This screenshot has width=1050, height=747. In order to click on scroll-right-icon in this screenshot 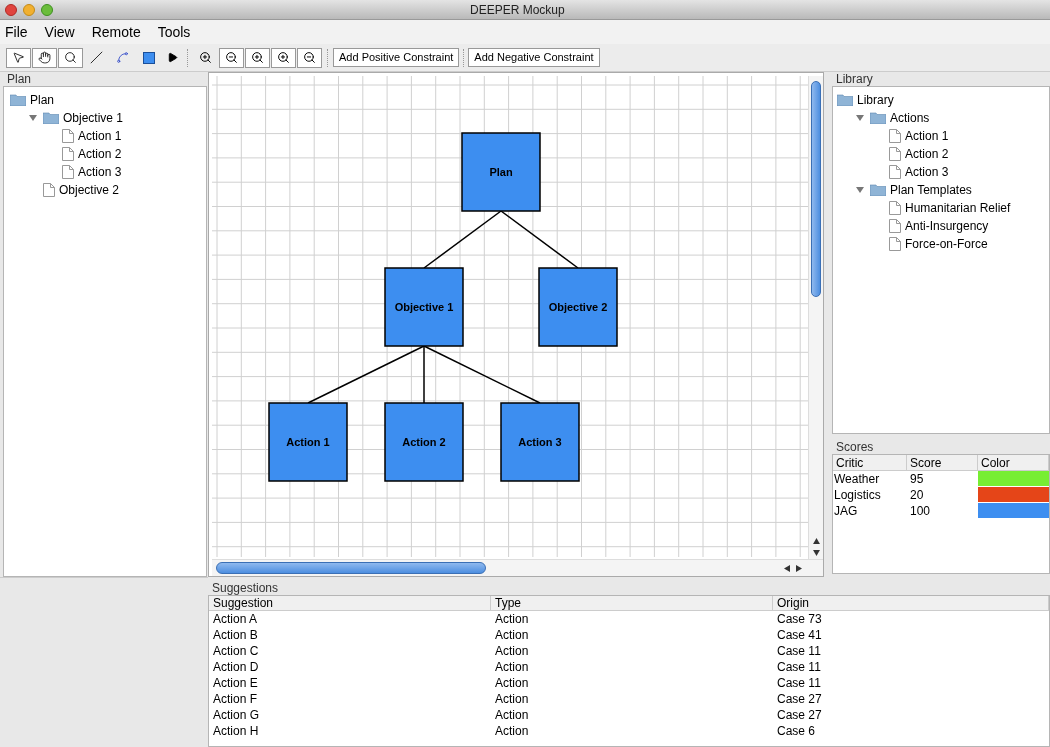, I will do `click(799, 568)`.